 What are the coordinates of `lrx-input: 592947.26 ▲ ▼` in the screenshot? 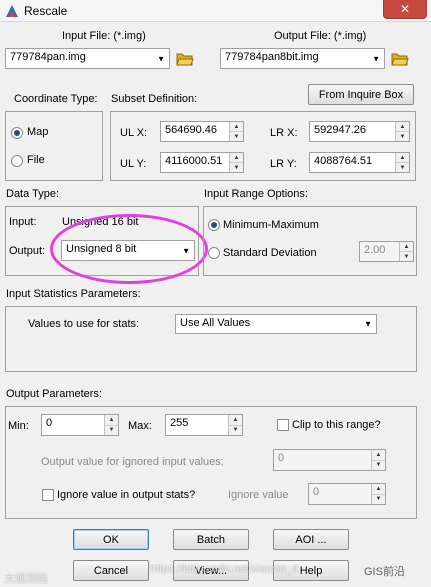 It's located at (359, 131).